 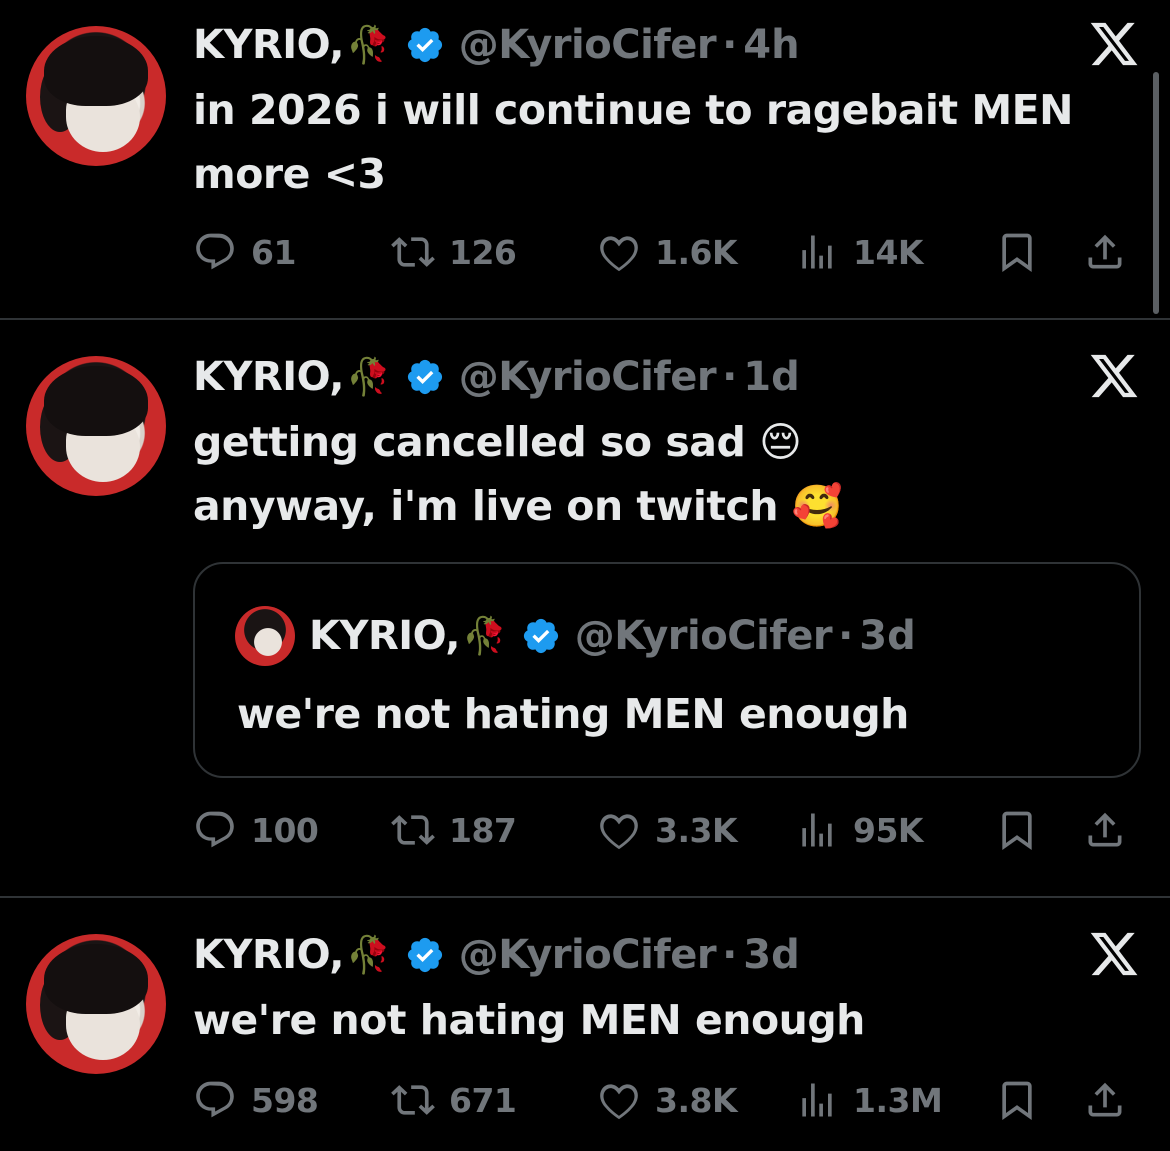 What do you see at coordinates (497, 442) in the screenshot?
I see `tweet-text-line: getting cancelled so sad 😔` at bounding box center [497, 442].